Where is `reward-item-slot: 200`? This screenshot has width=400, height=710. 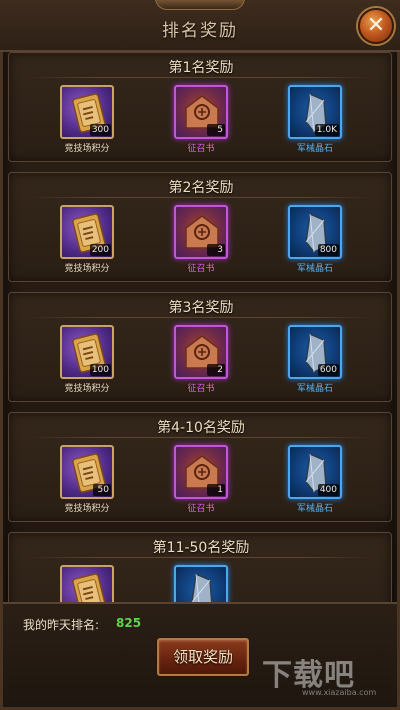
reward-item-slot: 200 is located at coordinates (87, 232).